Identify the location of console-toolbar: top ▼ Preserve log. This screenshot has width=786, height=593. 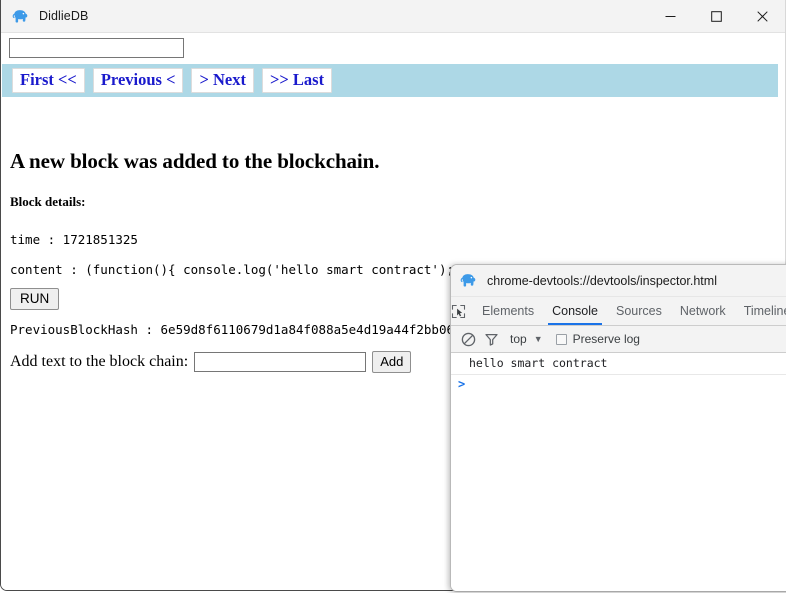
(618, 339).